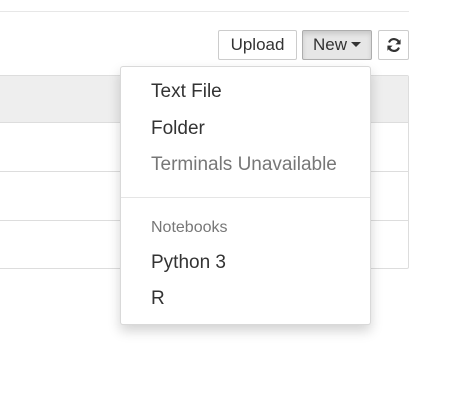 Image resolution: width=453 pixels, height=409 pixels. Describe the element at coordinates (257, 45) in the screenshot. I see `upload-button: Upload` at that location.